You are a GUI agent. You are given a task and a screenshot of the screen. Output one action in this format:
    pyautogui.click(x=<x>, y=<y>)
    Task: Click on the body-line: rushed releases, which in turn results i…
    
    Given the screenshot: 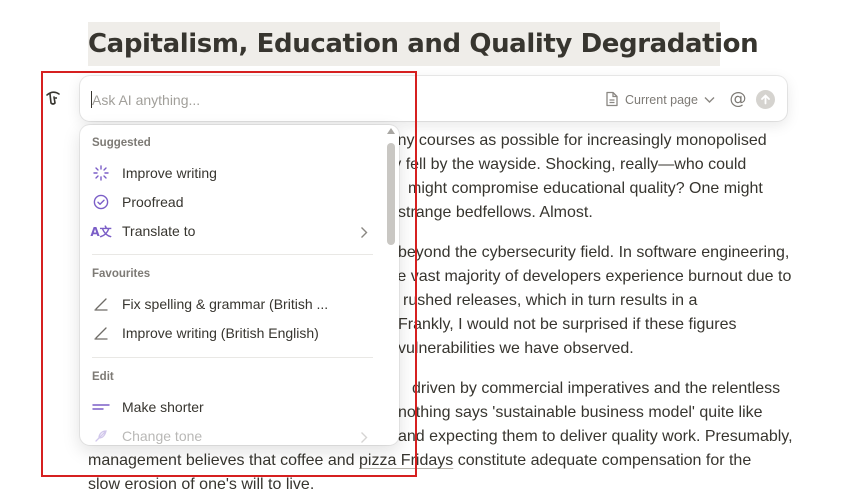 What is the action you would take?
    pyautogui.click(x=550, y=300)
    